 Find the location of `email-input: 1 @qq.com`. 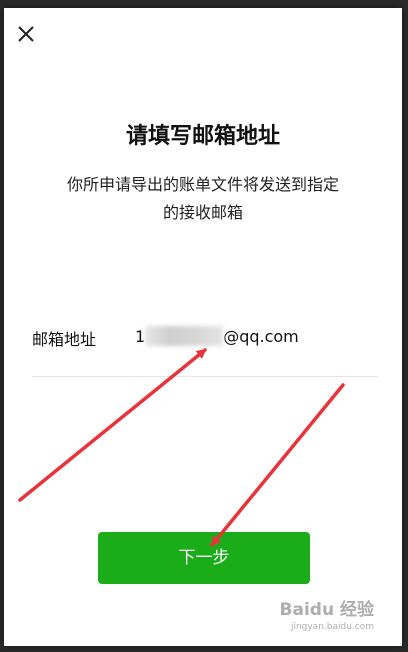

email-input: 1 @qq.com is located at coordinates (217, 336).